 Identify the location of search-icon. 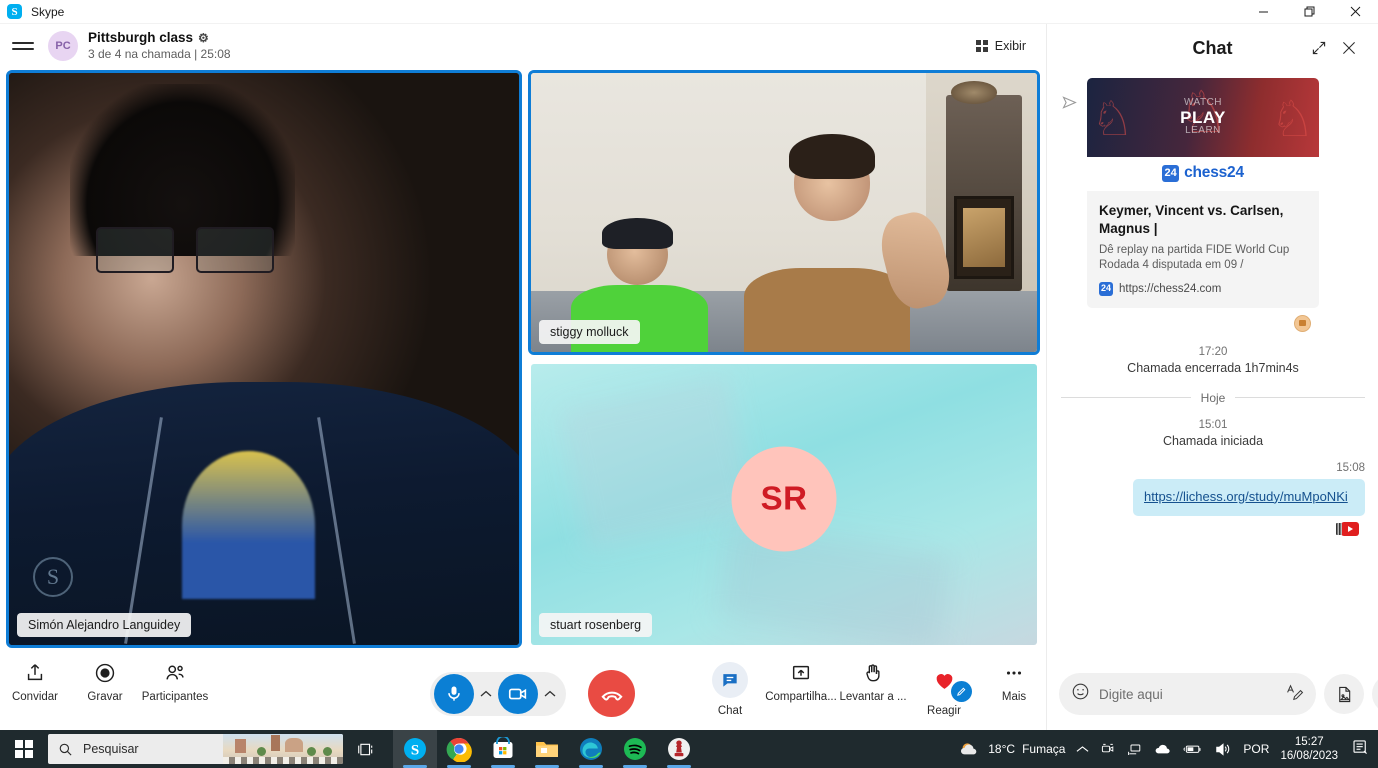
(65, 749).